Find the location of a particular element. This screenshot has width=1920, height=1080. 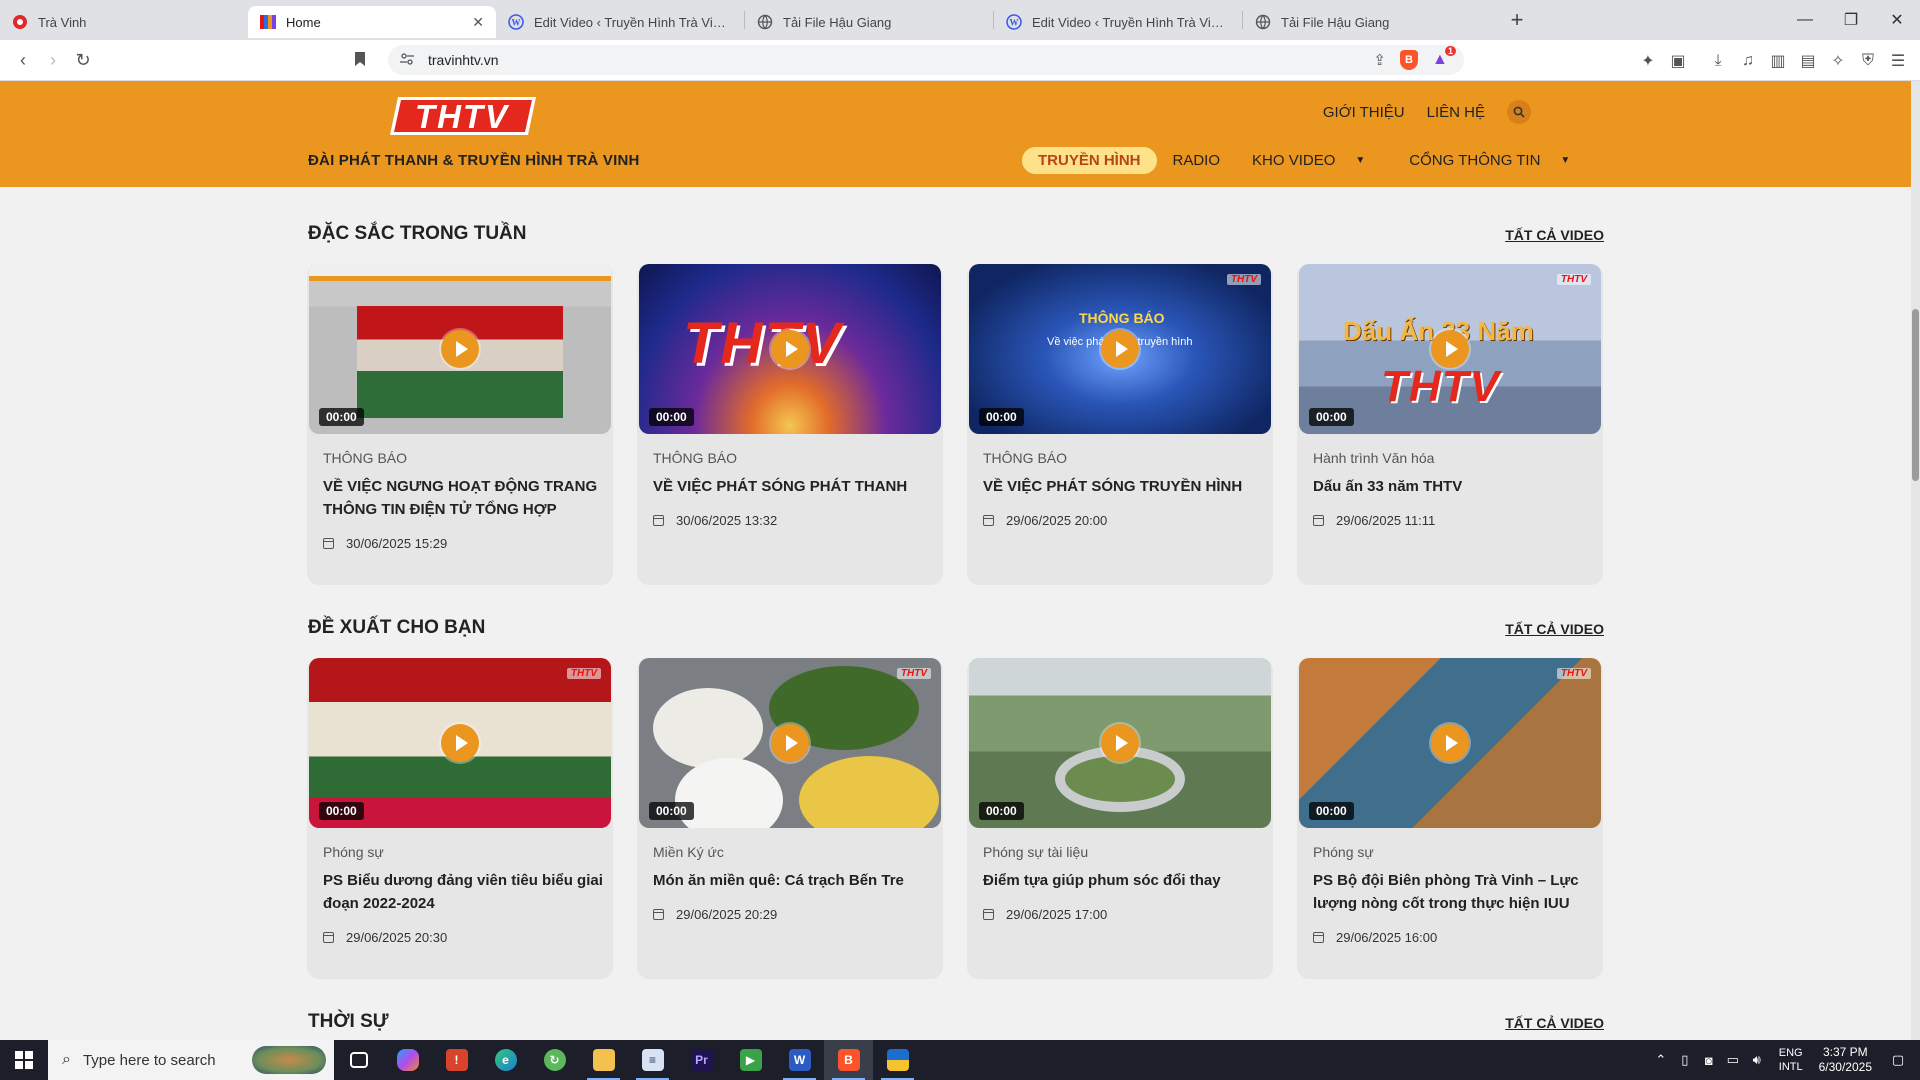

nav-kho-video: KHO VIDEO ▼ is located at coordinates (1308, 160).